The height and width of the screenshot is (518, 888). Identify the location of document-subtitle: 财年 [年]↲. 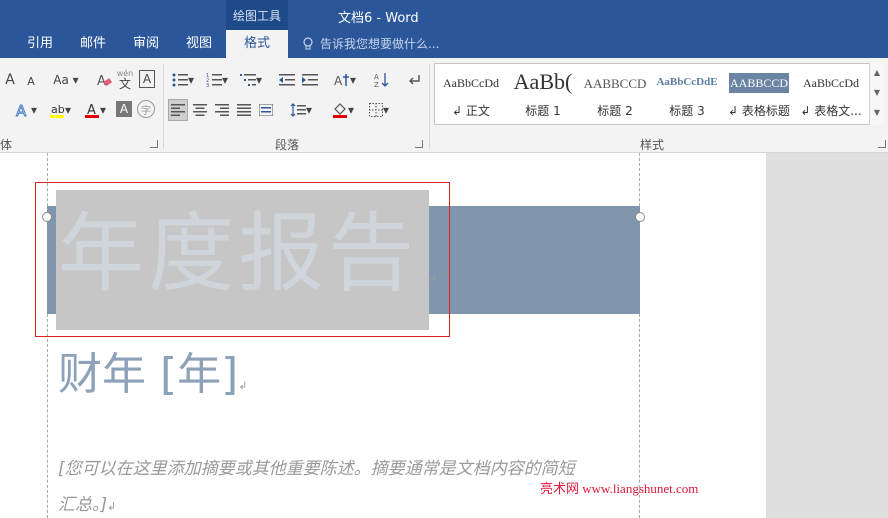
(153, 370).